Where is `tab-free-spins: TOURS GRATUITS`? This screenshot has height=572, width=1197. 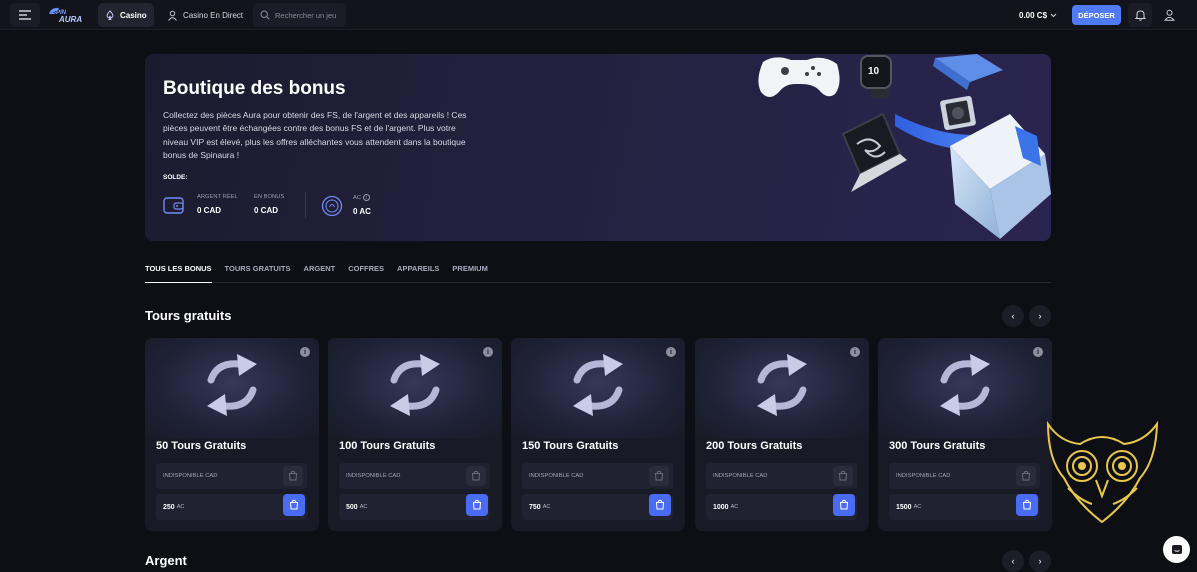 tab-free-spins: TOURS GRATUITS is located at coordinates (258, 273).